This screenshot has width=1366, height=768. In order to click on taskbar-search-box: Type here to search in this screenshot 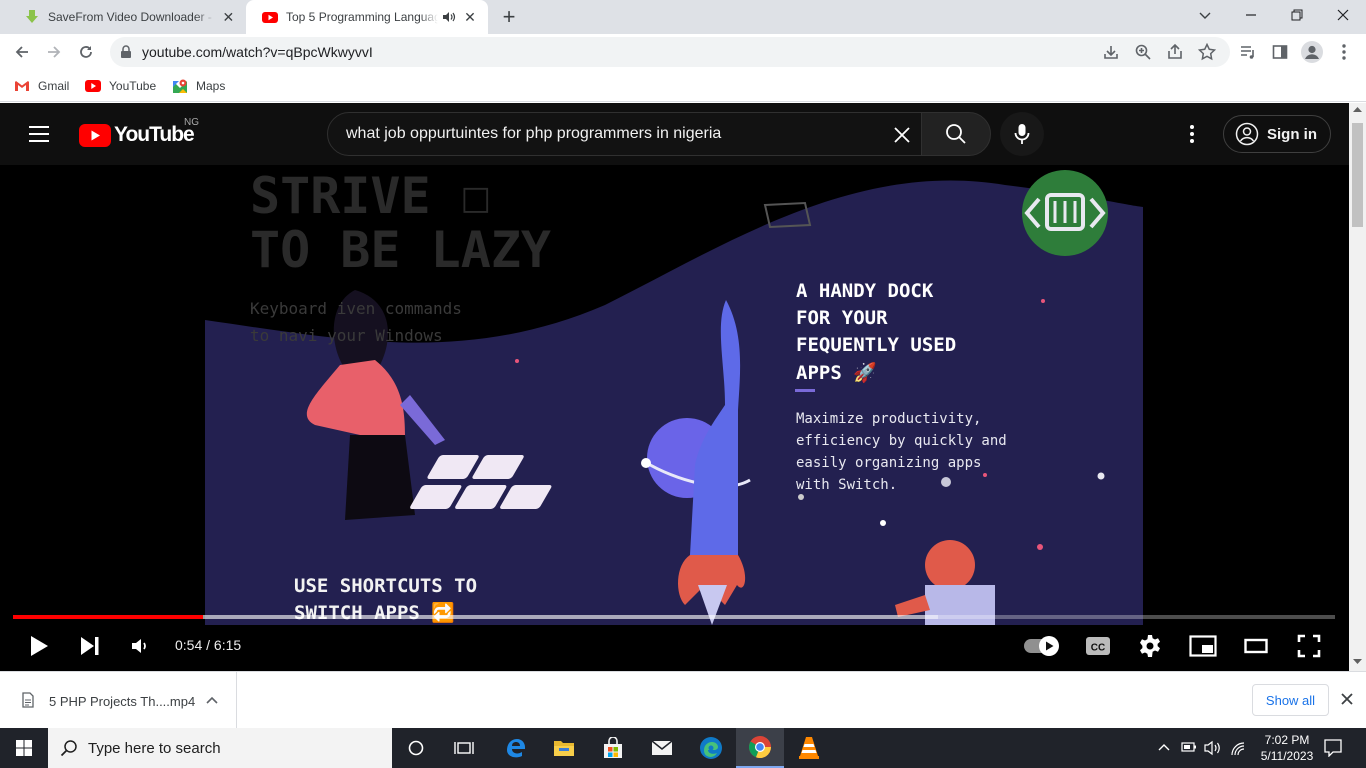, I will do `click(220, 748)`.